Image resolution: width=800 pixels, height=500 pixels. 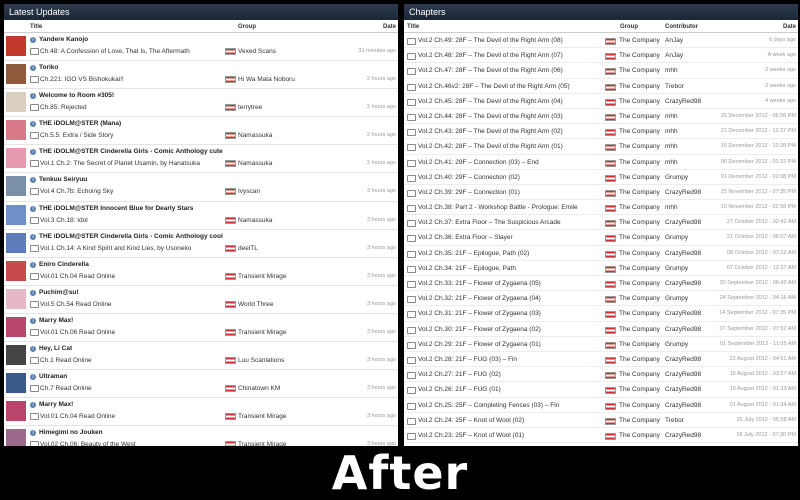 What do you see at coordinates (64, 220) in the screenshot?
I see `chapter-link: Vol.3 Ch.18: Idol` at bounding box center [64, 220].